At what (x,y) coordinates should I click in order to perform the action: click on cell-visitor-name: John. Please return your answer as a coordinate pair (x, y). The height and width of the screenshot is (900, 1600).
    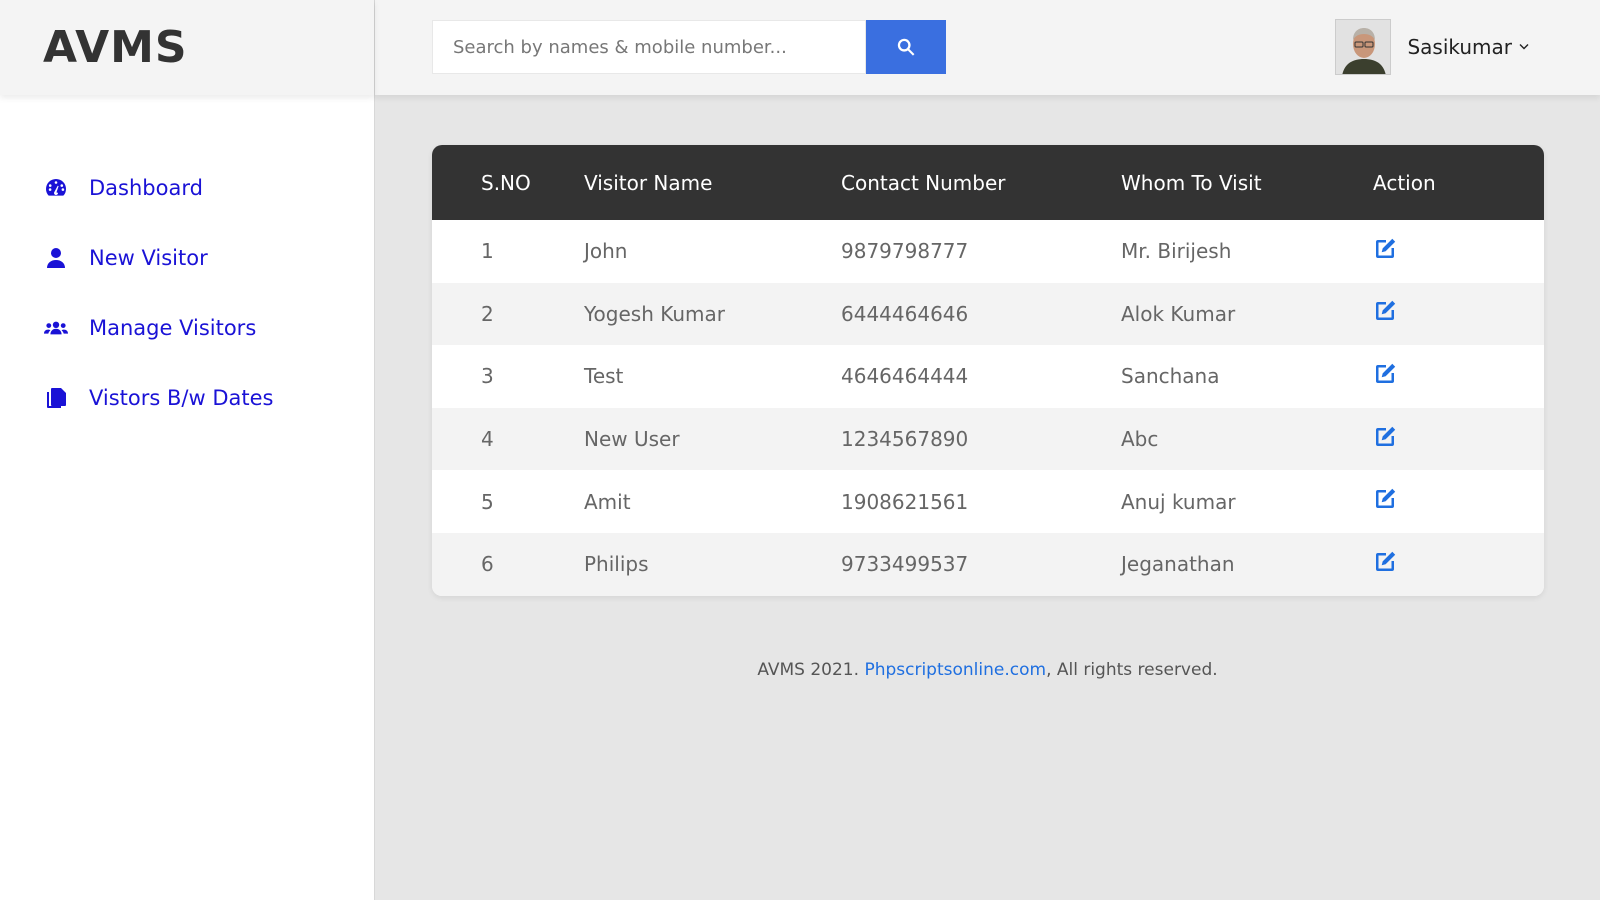
    Looking at the image, I should click on (606, 251).